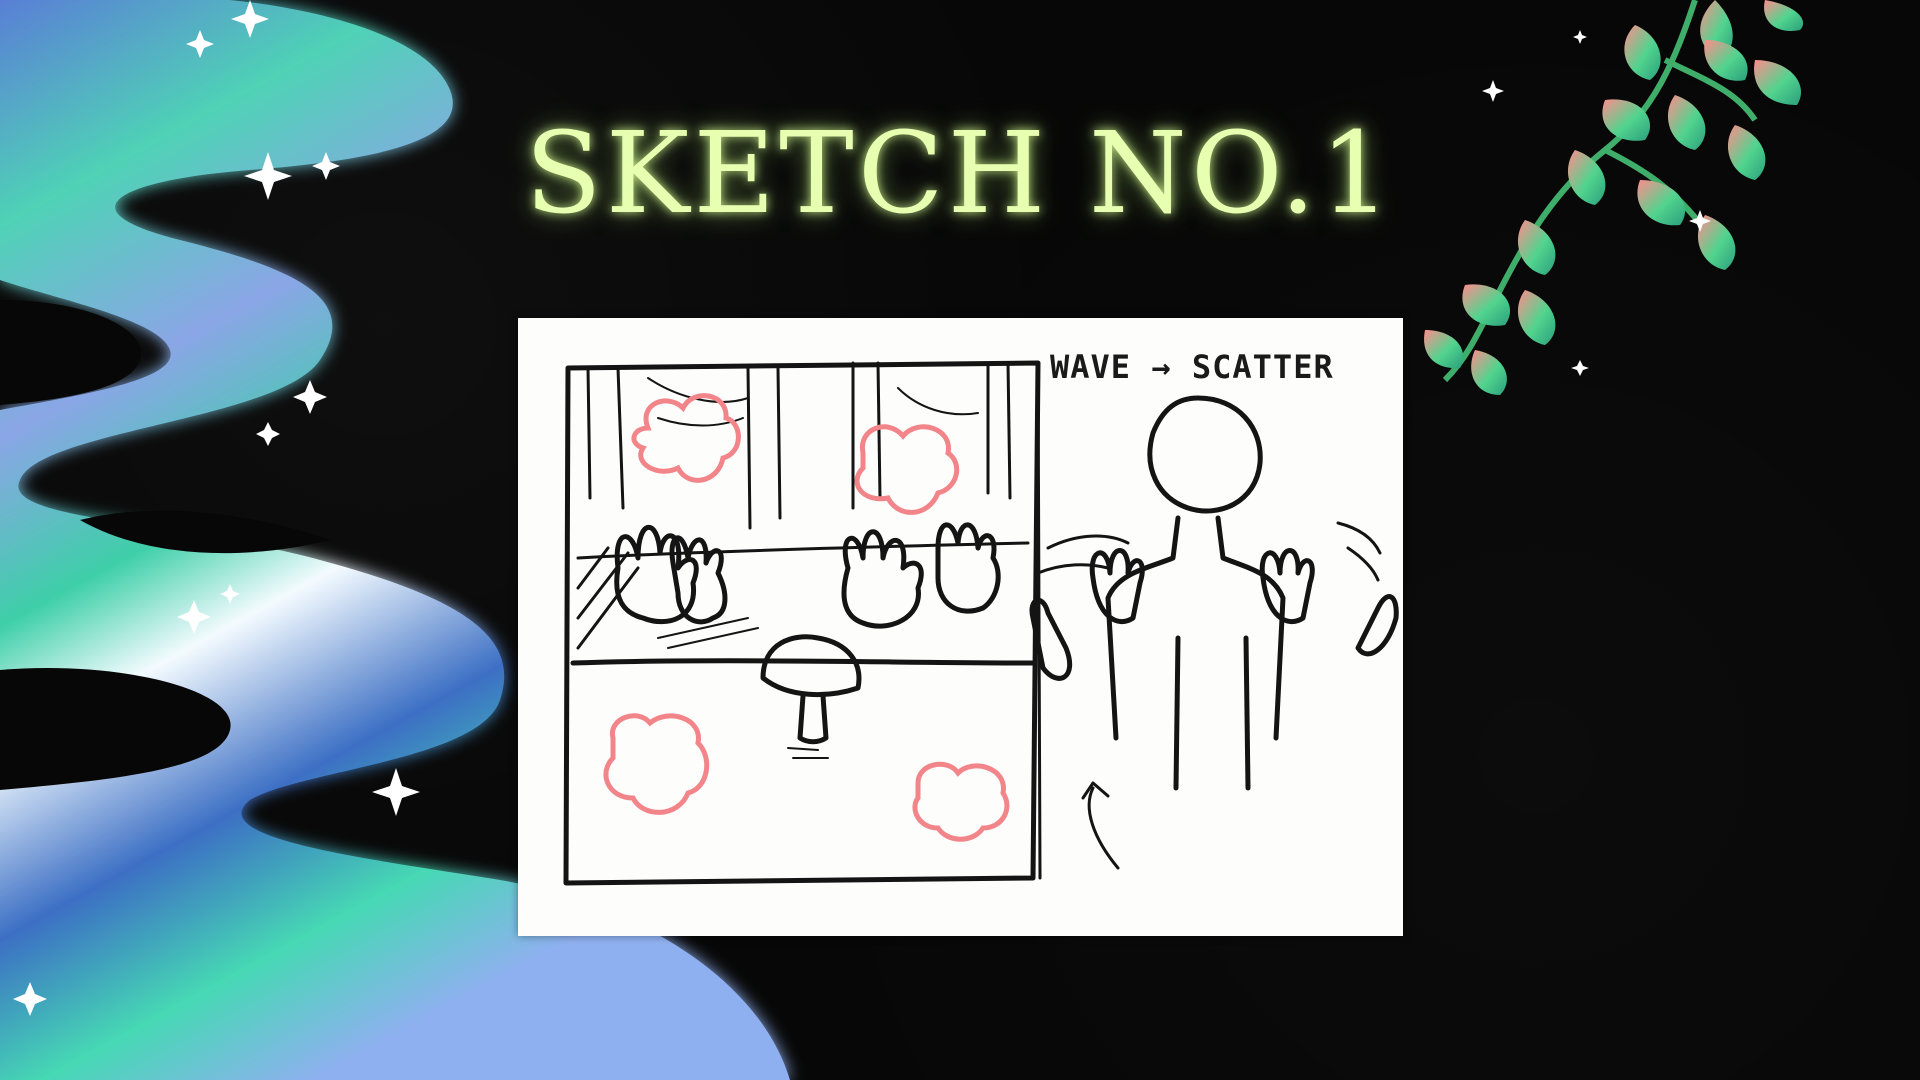 This screenshot has width=1920, height=1080. I want to click on figure-head-sketch, so click(1205, 454).